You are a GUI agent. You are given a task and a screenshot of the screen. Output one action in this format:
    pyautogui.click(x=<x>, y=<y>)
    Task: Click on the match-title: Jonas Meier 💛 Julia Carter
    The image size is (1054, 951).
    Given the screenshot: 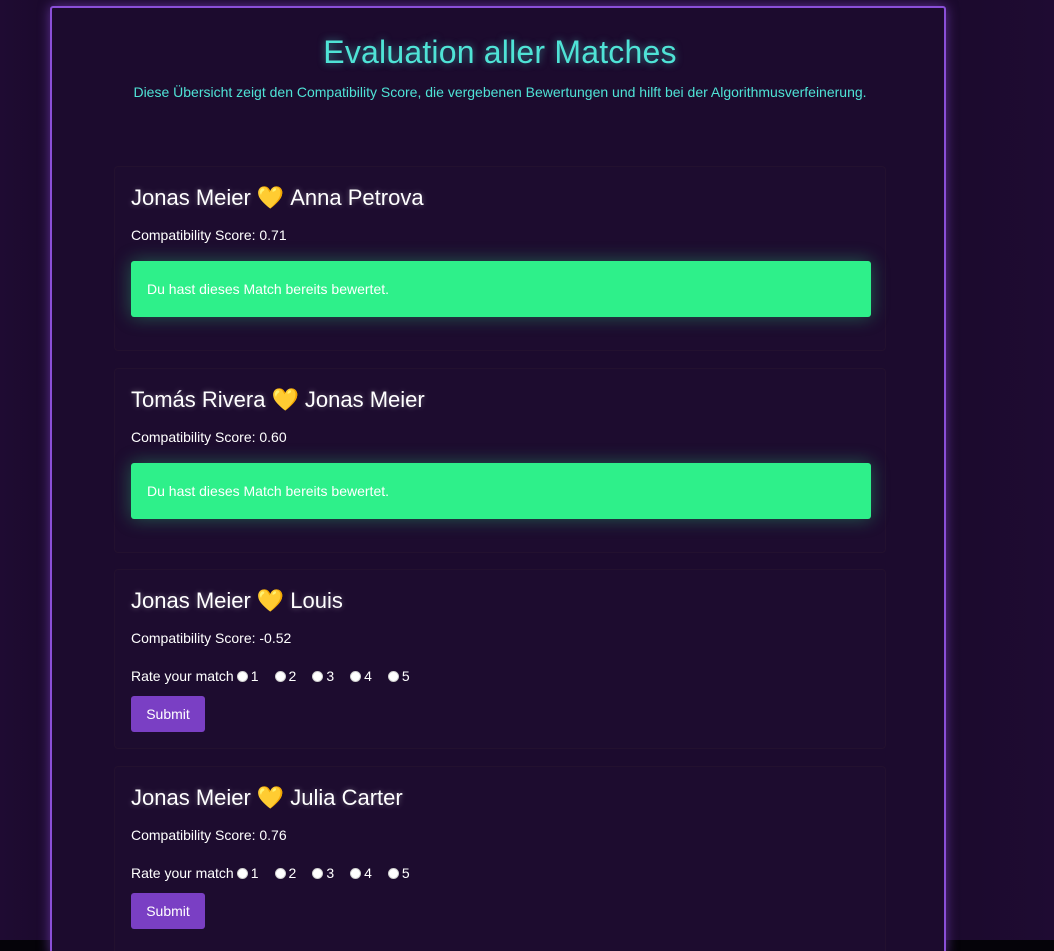 What is the action you would take?
    pyautogui.click(x=267, y=798)
    